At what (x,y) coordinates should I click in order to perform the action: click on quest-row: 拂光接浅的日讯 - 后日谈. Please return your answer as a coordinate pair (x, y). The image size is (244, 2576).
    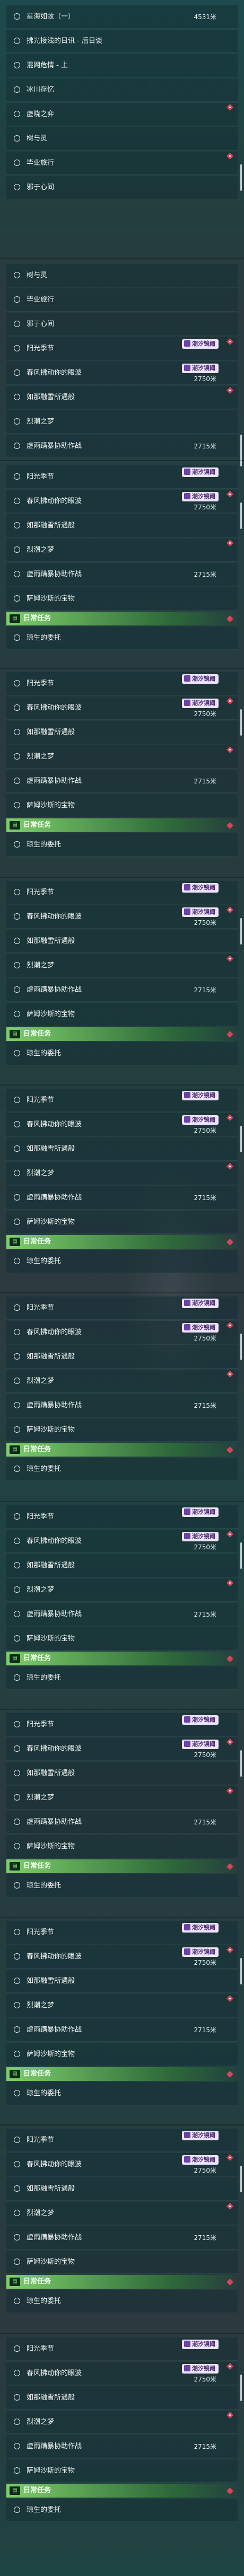
    Looking at the image, I should click on (122, 41).